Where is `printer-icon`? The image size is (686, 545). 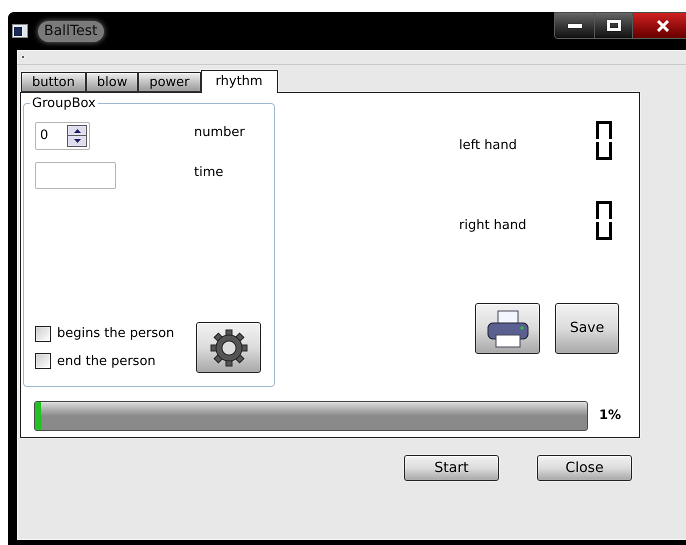
printer-icon is located at coordinates (508, 328).